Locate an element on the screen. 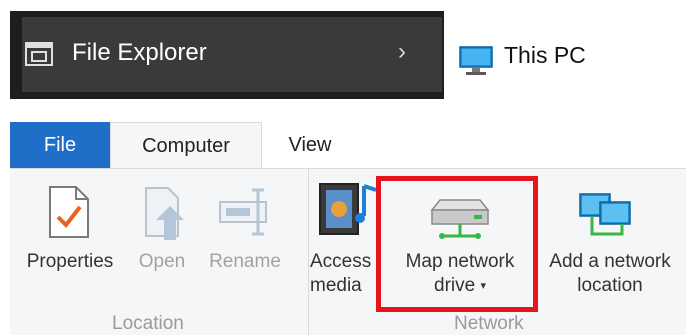 The width and height of the screenshot is (686, 335). rename-icon is located at coordinates (243, 212).